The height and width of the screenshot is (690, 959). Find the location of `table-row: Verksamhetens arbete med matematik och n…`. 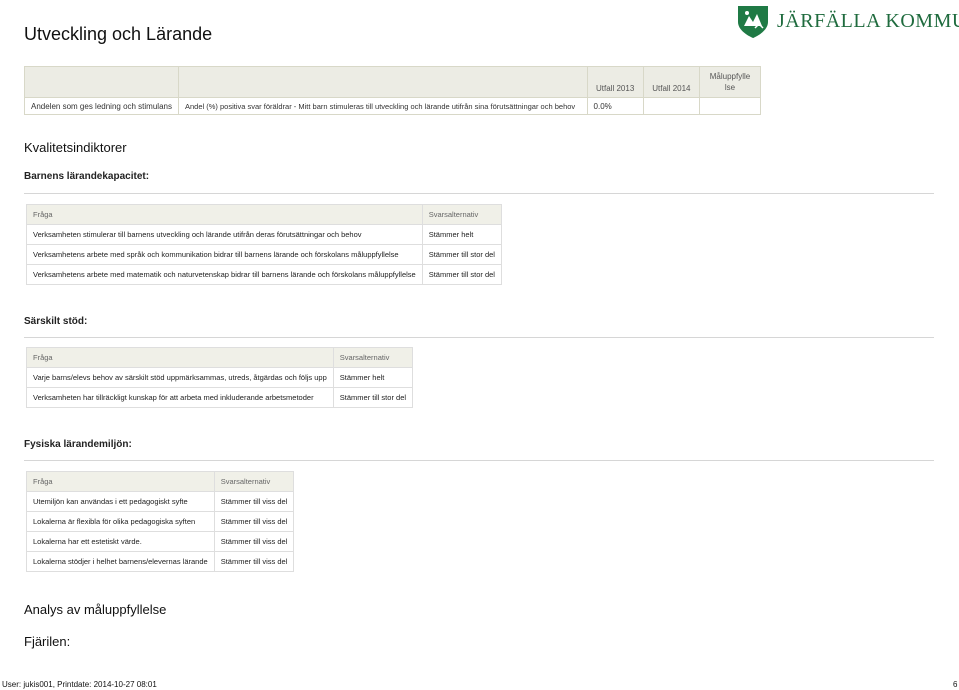

table-row: Verksamhetens arbete med matematik och n… is located at coordinates (264, 274).